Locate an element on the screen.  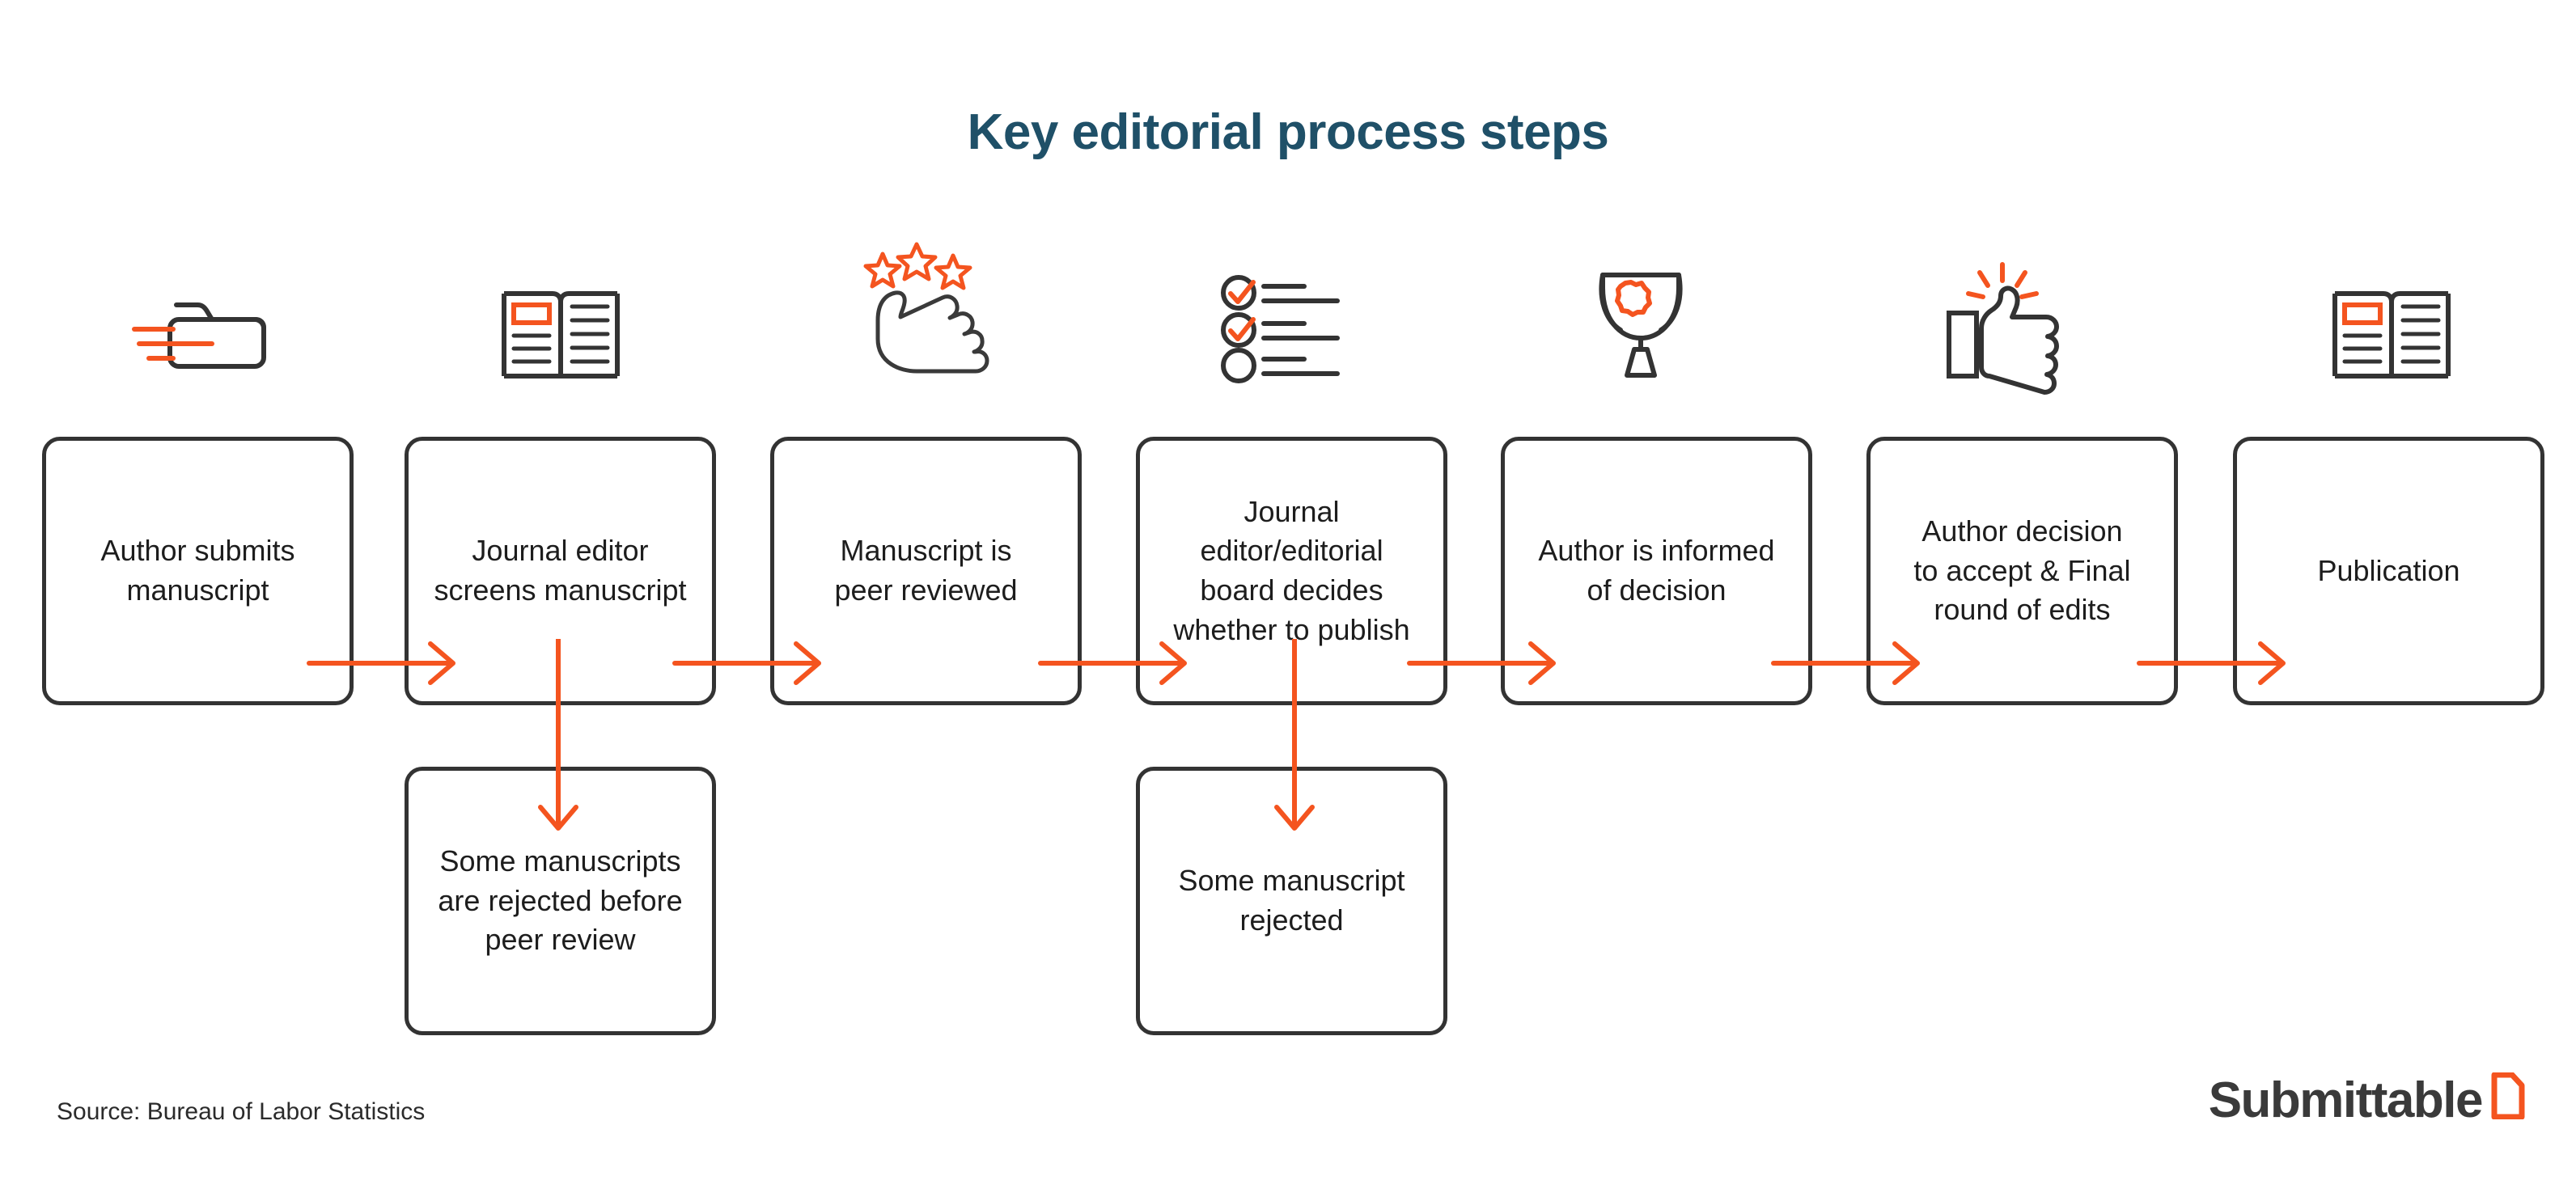
step-label: Author is informed of decision is located at coordinates (1656, 570).